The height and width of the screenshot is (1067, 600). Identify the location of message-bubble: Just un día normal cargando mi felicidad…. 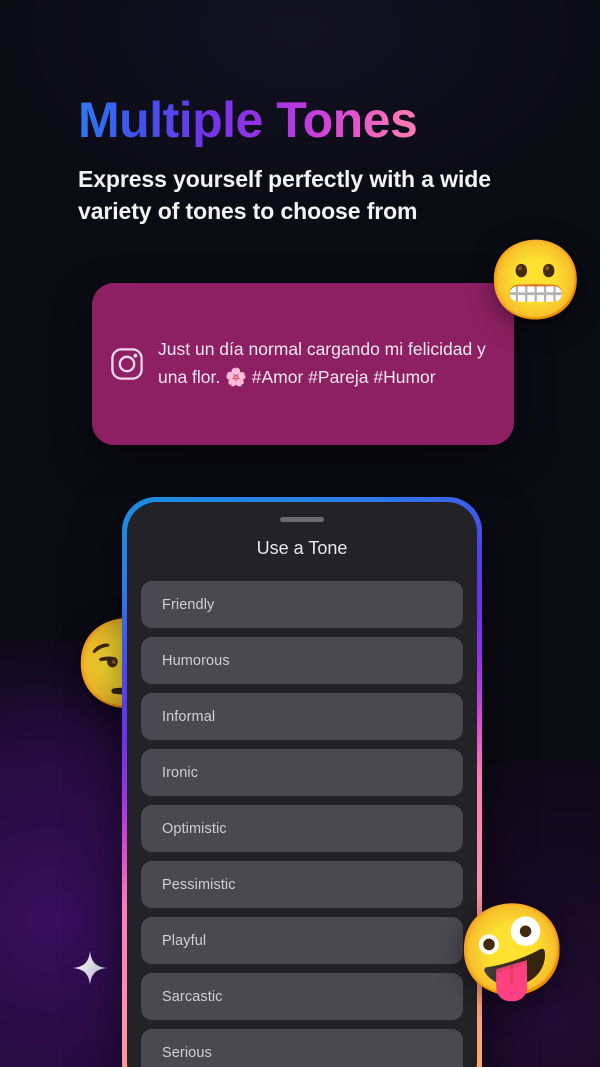
(303, 364).